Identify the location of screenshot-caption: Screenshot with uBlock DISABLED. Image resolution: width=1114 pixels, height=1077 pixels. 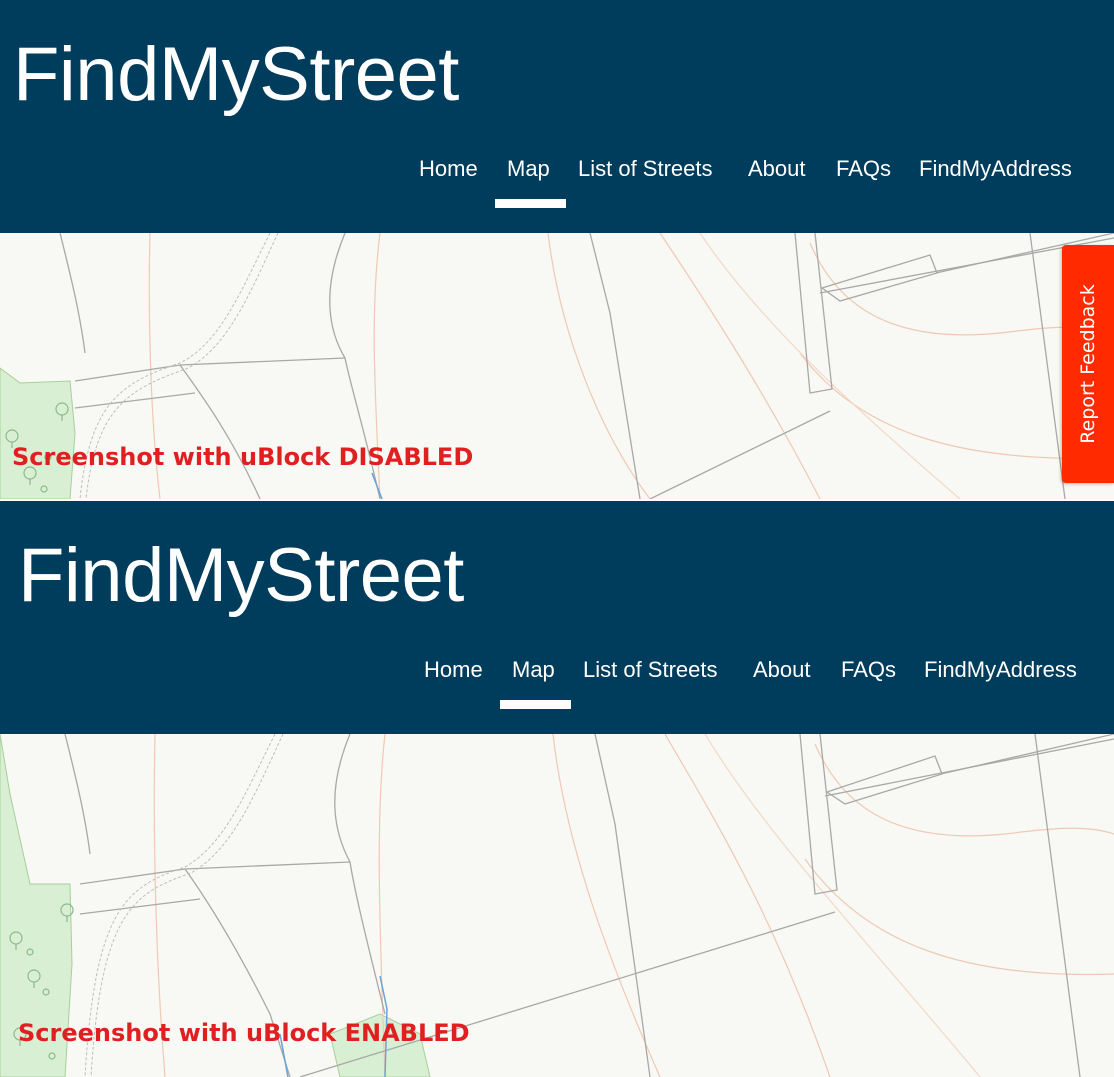
(243, 457).